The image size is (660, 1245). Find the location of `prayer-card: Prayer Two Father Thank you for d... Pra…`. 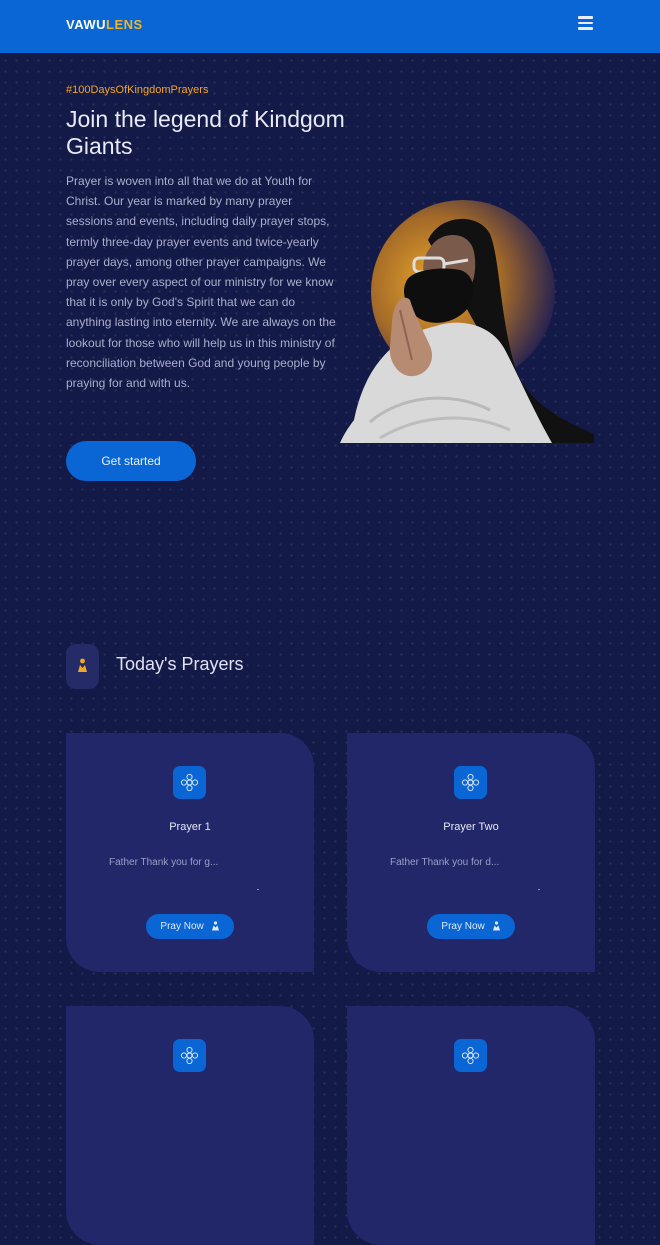

prayer-card: Prayer Two Father Thank you for d... Pra… is located at coordinates (471, 852).